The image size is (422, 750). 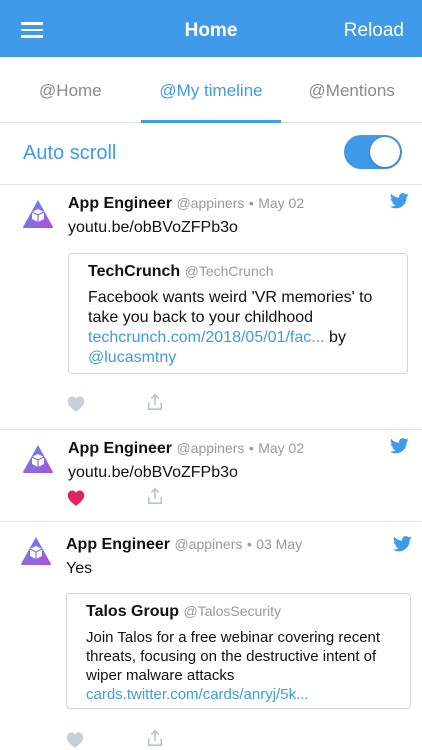 What do you see at coordinates (70, 153) in the screenshot?
I see `auto-scroll-label: Auto scroll` at bounding box center [70, 153].